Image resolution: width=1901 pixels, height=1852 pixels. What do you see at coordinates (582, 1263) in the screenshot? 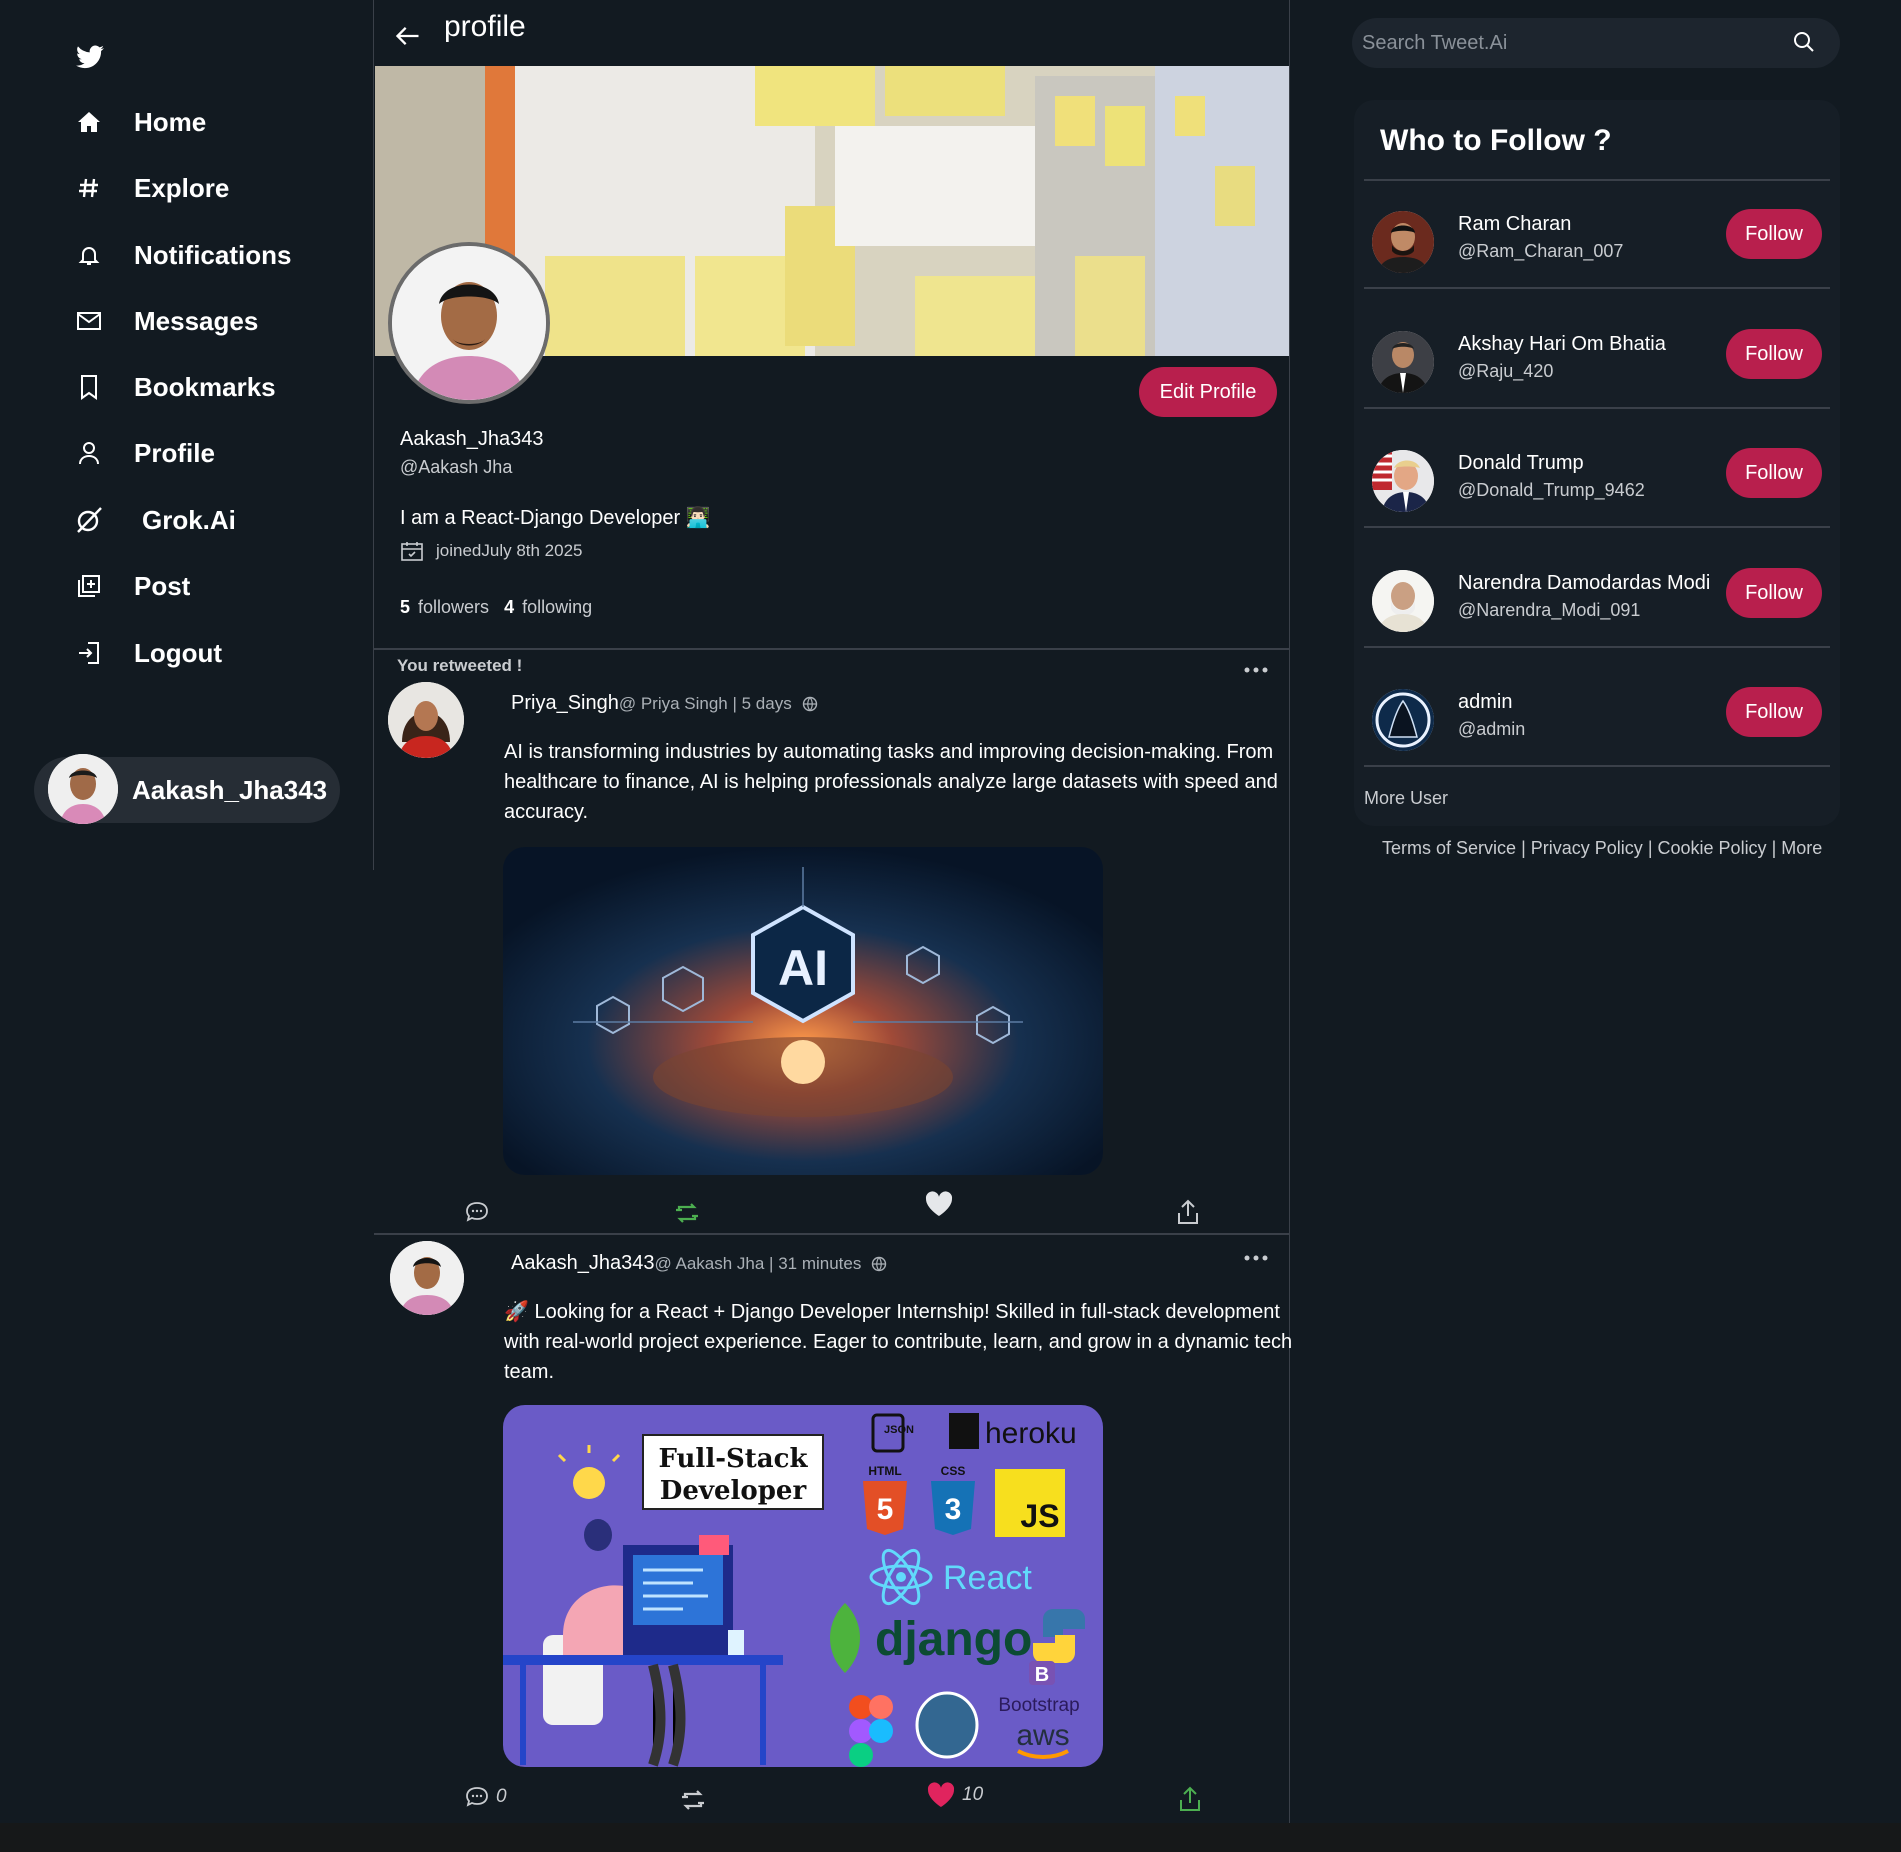
I see `tweet-username: Aakash_Jha343` at bounding box center [582, 1263].